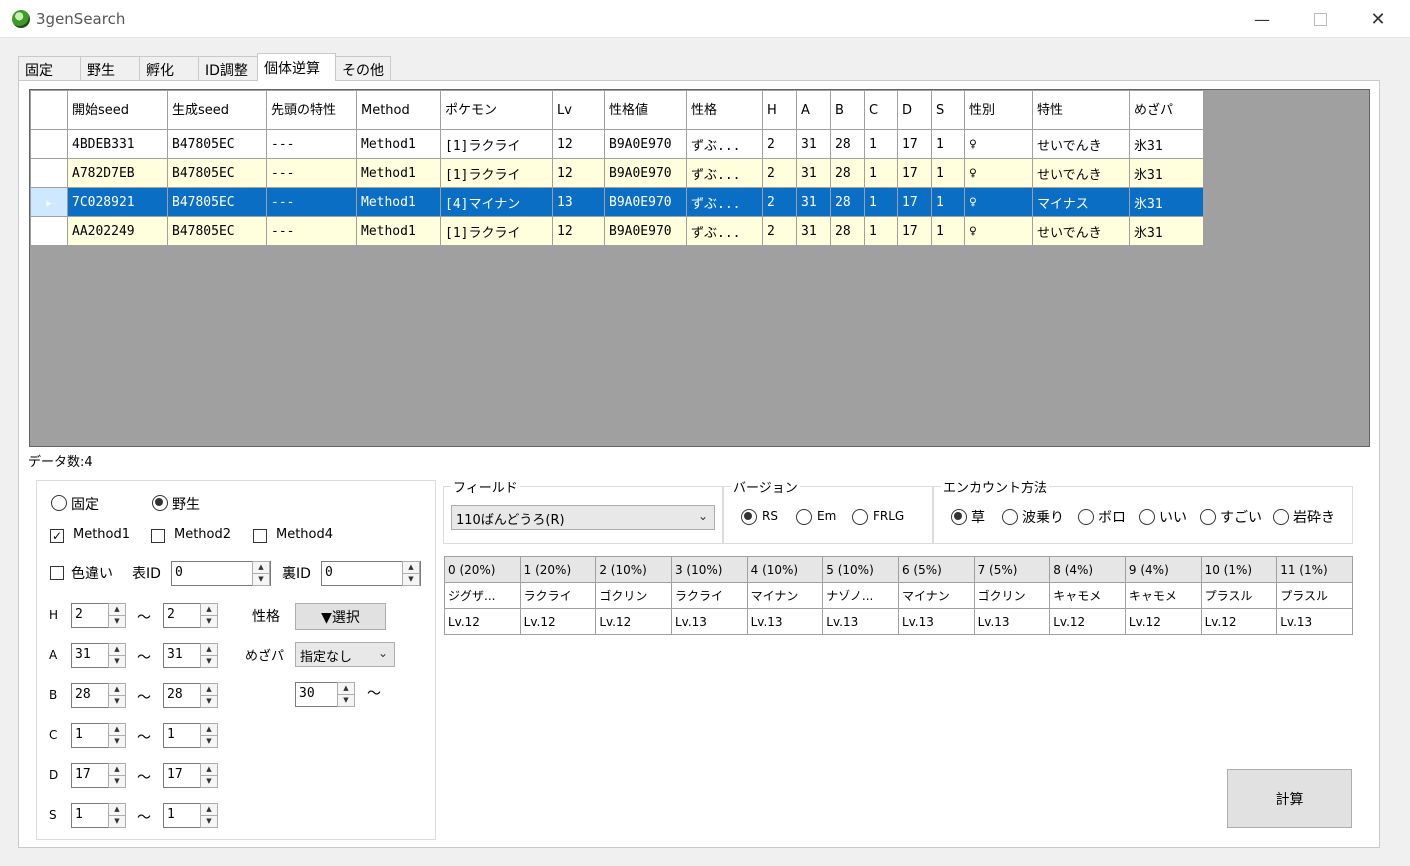  Describe the element at coordinates (1081, 110) in the screenshot. I see `column-header: 特性` at that location.